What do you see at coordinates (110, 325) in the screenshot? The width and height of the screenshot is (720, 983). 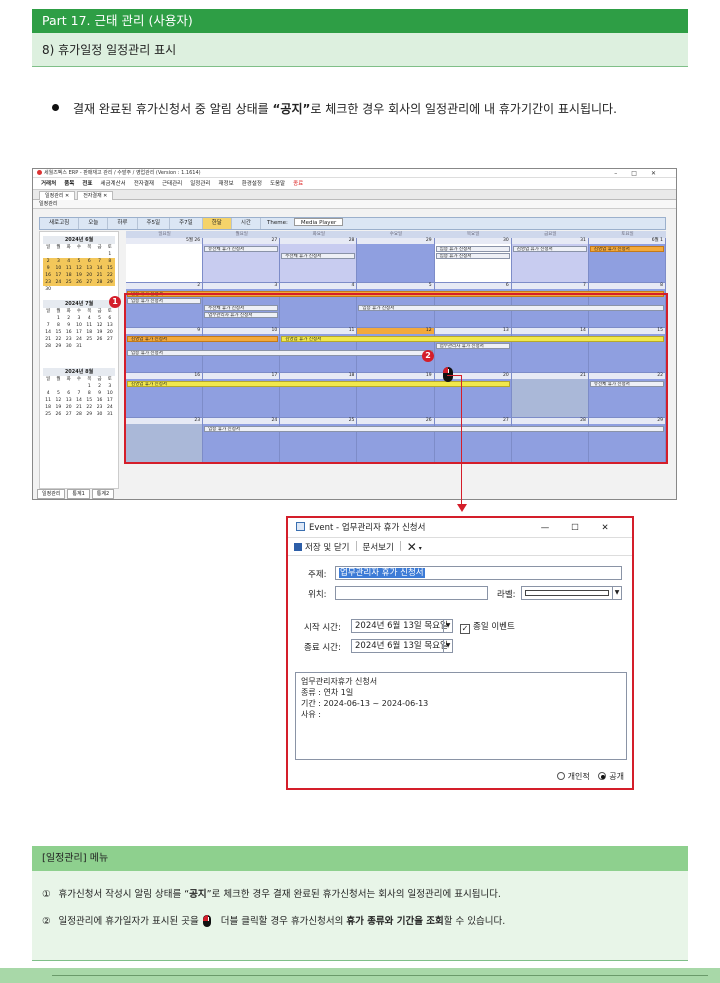 I see `mini-day: 13` at bounding box center [110, 325].